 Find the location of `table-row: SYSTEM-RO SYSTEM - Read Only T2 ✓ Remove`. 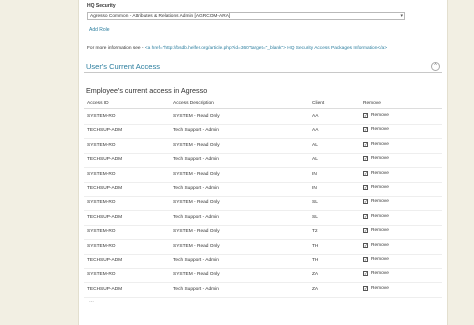

table-row: SYSTEM-RO SYSTEM - Read Only T2 ✓ Remove is located at coordinates (263, 233).